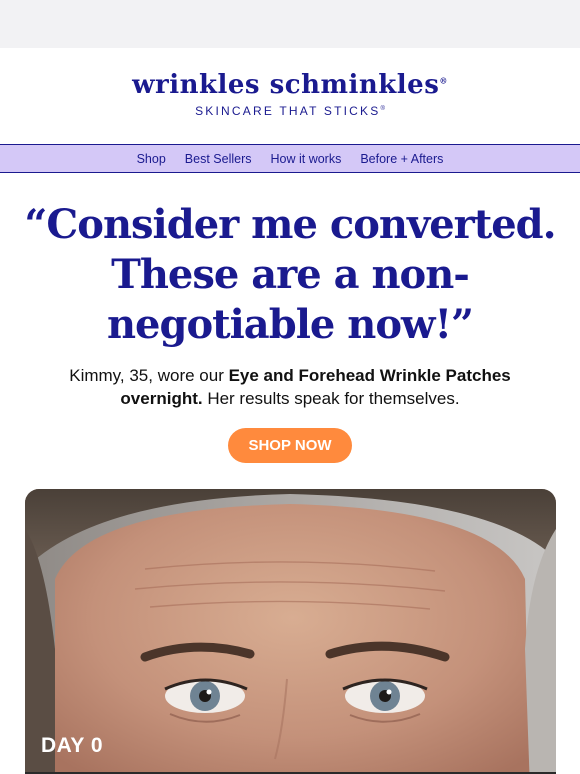 Image resolution: width=580 pixels, height=774 pixels. Describe the element at coordinates (286, 85) in the screenshot. I see `brand-name-text: wrinkles schminkles` at that location.